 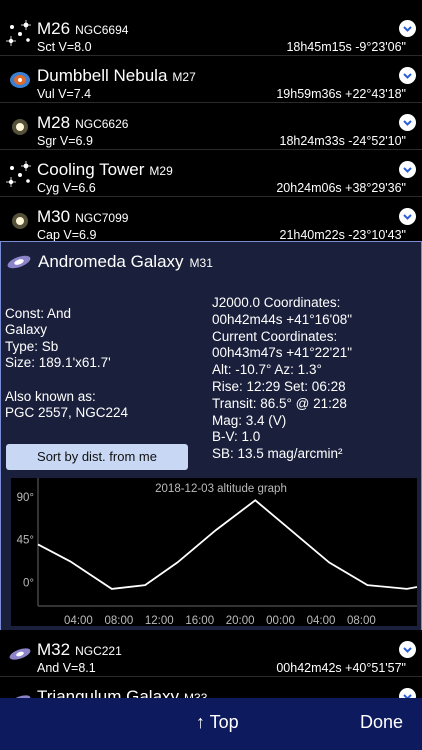 I want to click on done-button: Done, so click(x=381, y=722).